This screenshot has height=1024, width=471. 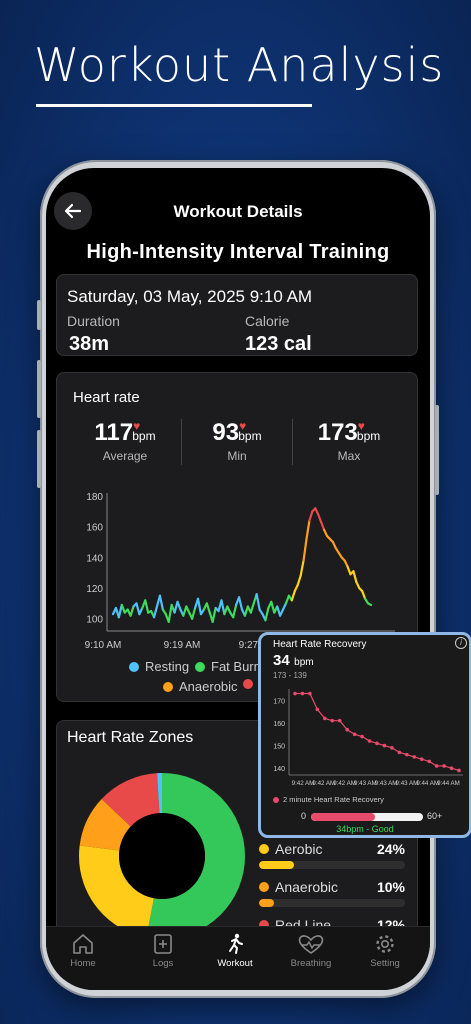 I want to click on tab-label: Breathing, so click(x=311, y=963).